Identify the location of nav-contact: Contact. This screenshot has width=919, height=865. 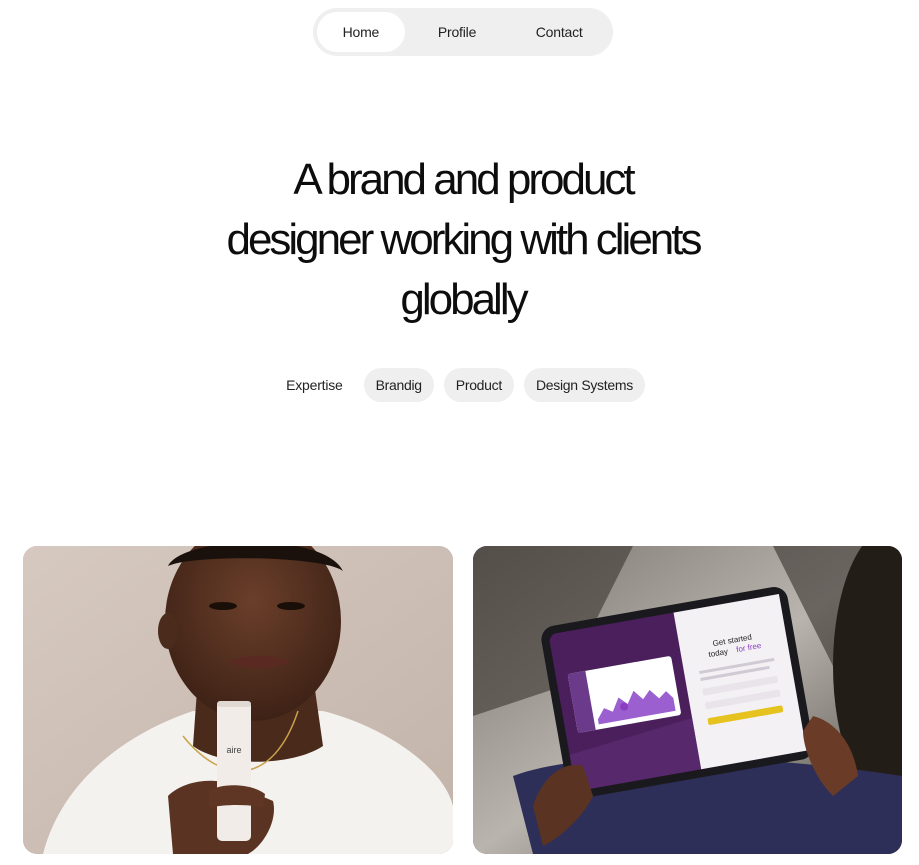
(559, 32).